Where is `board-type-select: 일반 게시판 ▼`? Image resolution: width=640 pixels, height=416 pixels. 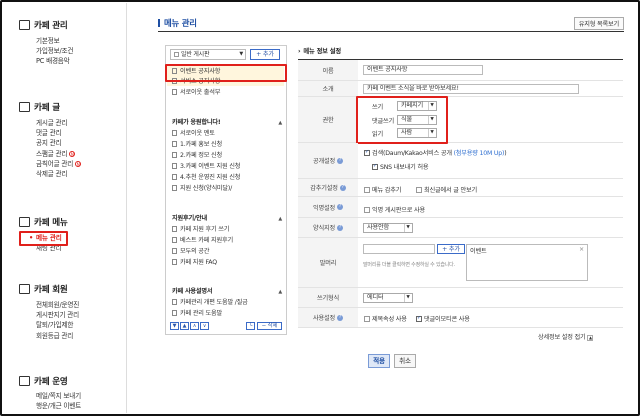
board-type-select: 일반 게시판 ▼ is located at coordinates (208, 54).